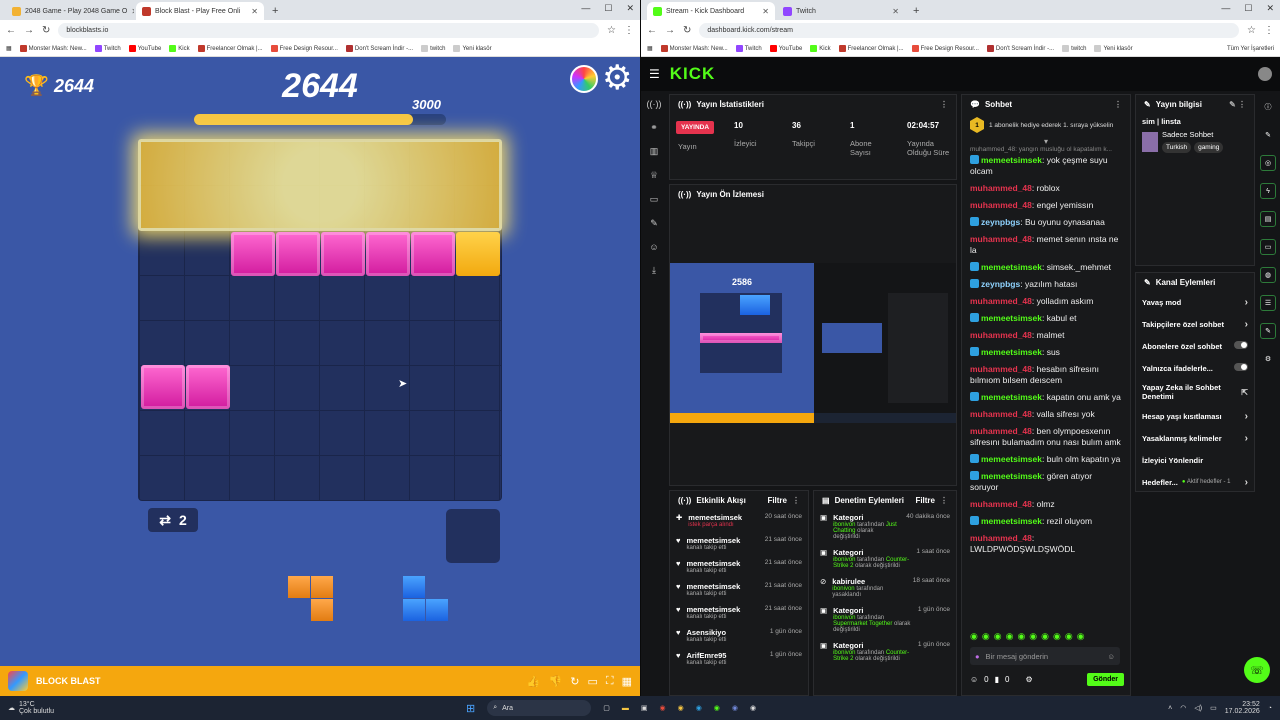 The height and width of the screenshot is (720, 1280). Describe the element at coordinates (693, 74) in the screenshot. I see `kick-logo: KICK` at that location.